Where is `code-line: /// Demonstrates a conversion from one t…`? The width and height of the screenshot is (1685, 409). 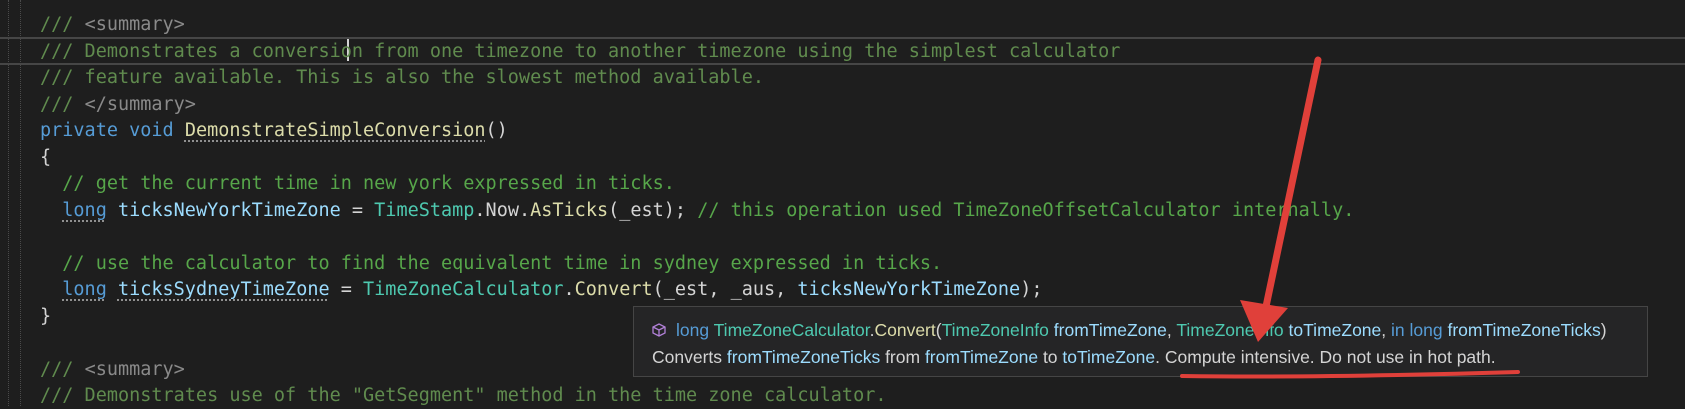 code-line: /// Demonstrates a conversion from one t… is located at coordinates (580, 52).